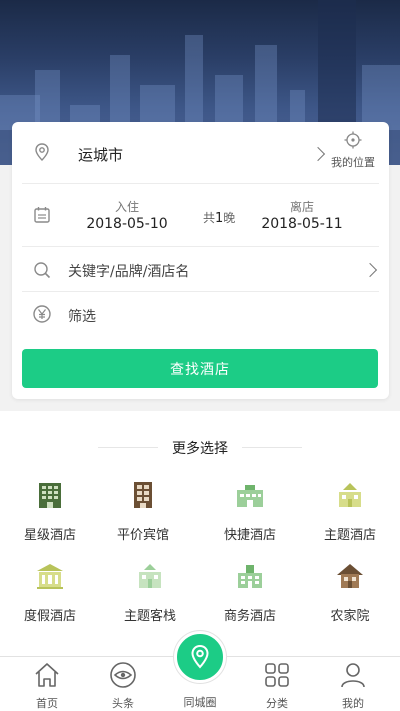  What do you see at coordinates (142, 535) in the screenshot?
I see `category-label: 平价宾馆` at bounding box center [142, 535].